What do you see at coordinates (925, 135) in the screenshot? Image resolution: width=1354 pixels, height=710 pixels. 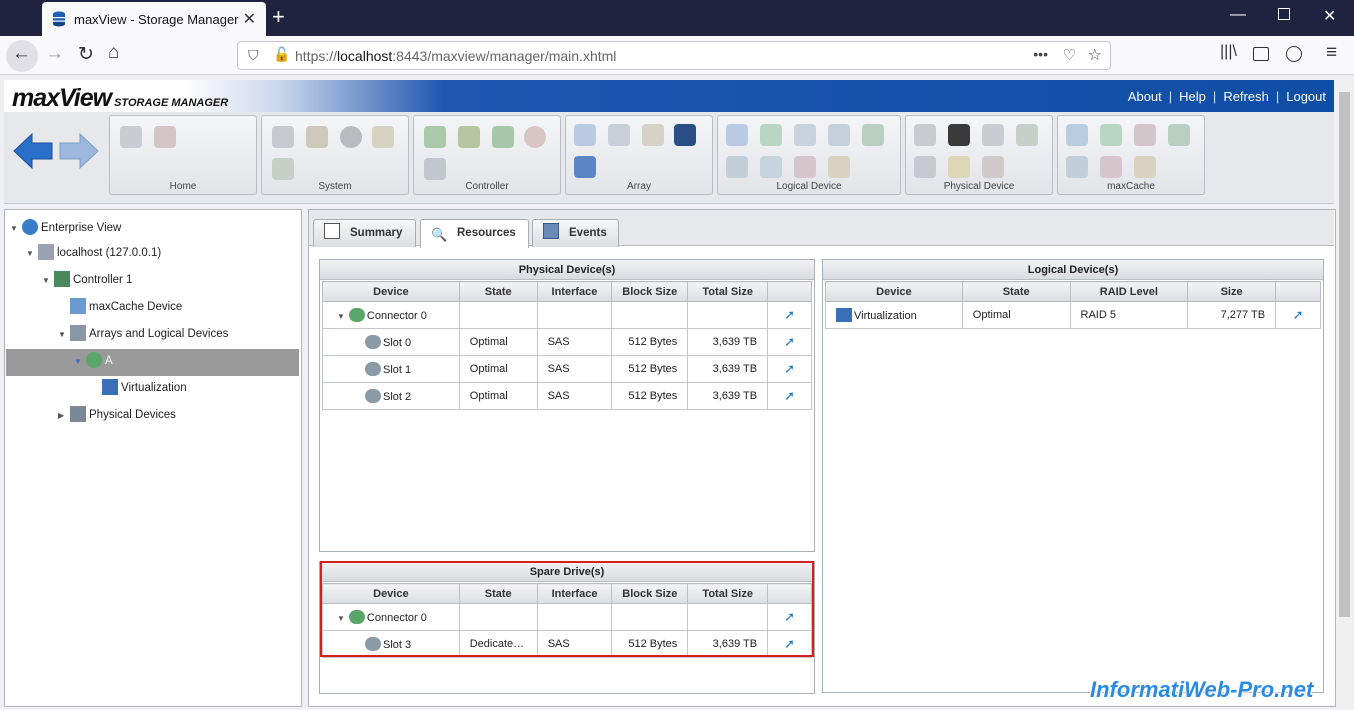 I see `pd-settings-icon` at bounding box center [925, 135].